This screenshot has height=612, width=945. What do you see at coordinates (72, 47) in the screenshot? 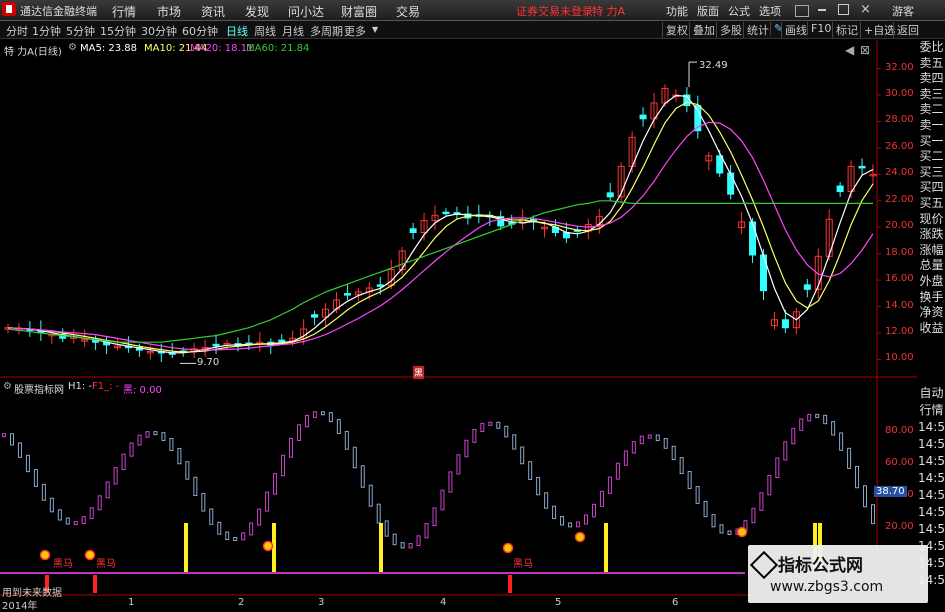
I see `settings-gear-icon: ⚙` at bounding box center [72, 47].